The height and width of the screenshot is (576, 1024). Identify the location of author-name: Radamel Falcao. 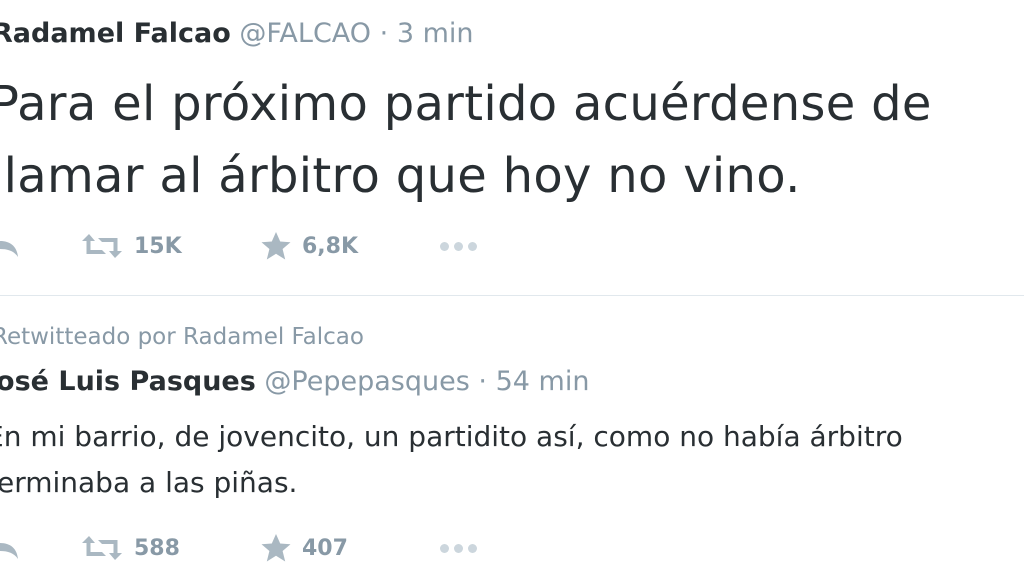
(115, 33).